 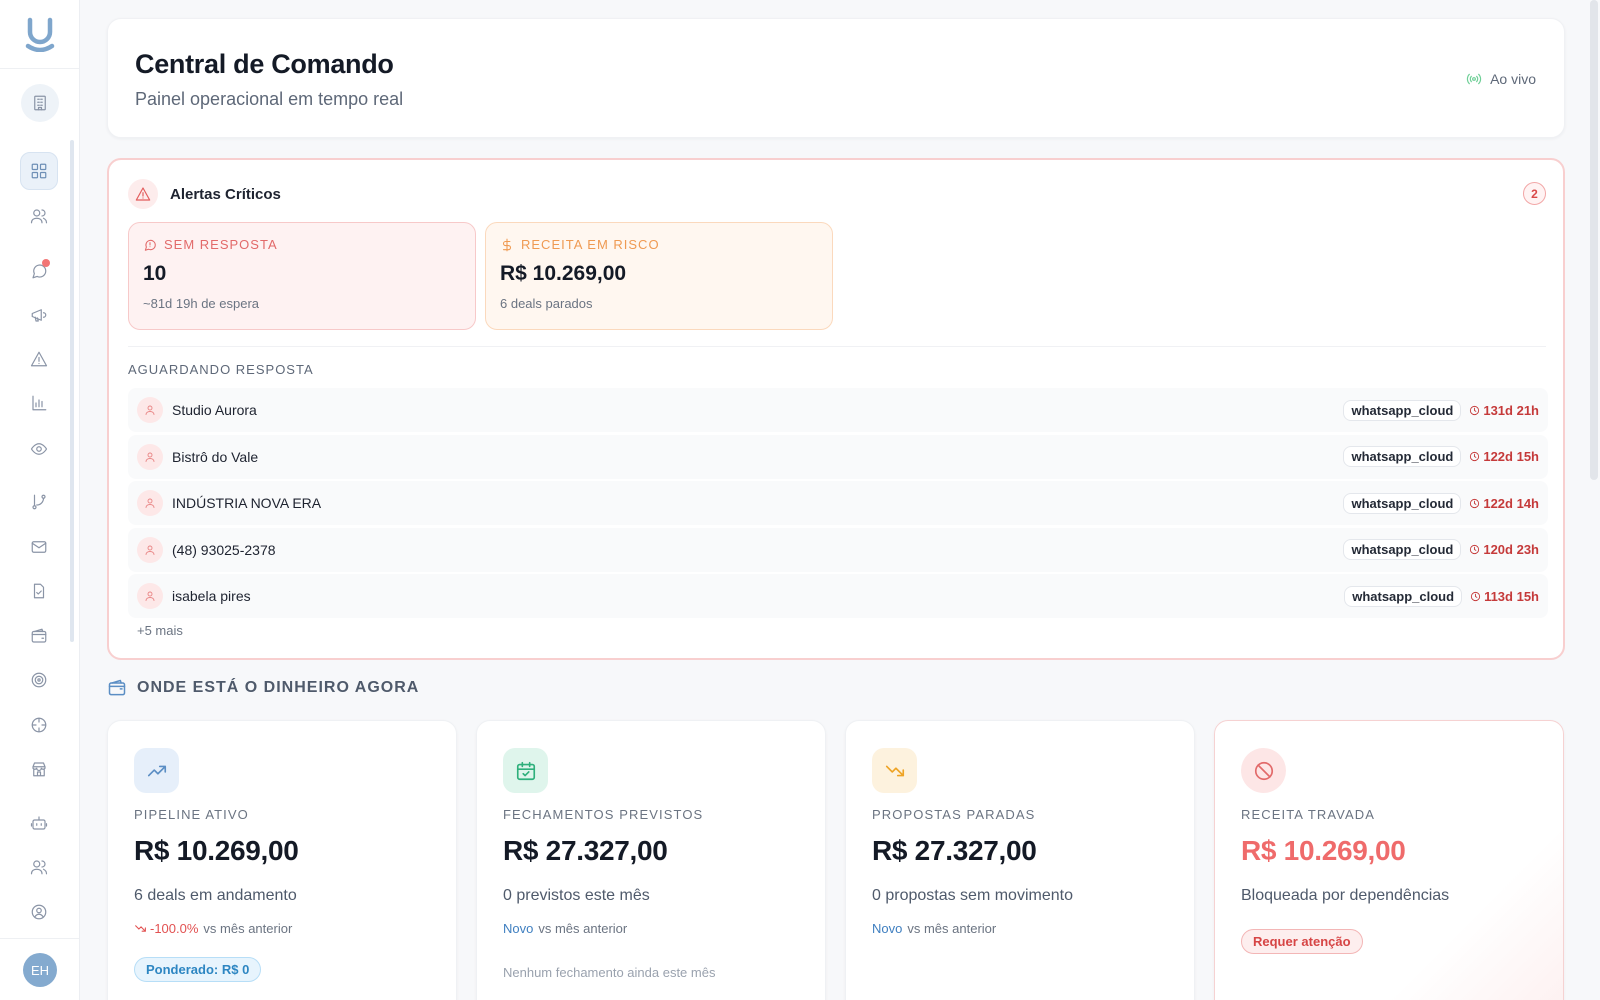 I want to click on store-icon, so click(x=39, y=769).